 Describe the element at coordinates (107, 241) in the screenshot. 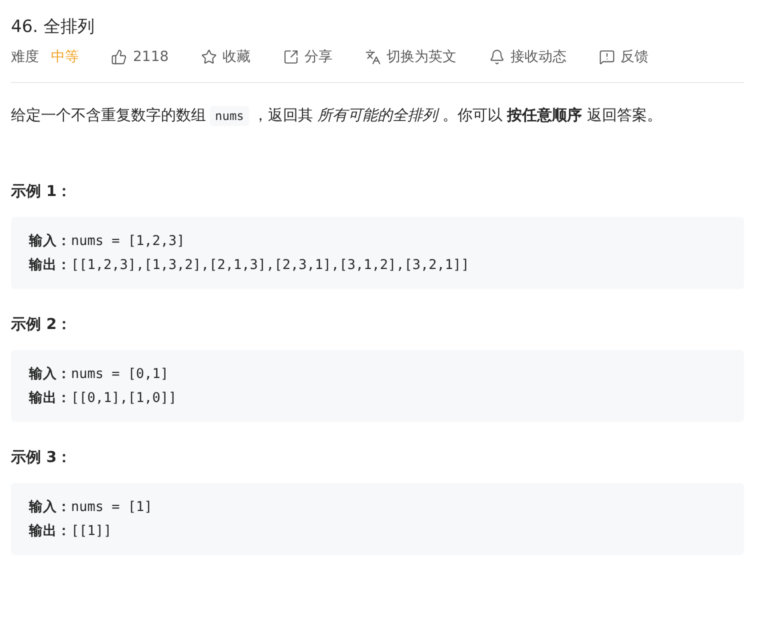

I see `code-line: 输入：nums = [1,2,3]` at that location.